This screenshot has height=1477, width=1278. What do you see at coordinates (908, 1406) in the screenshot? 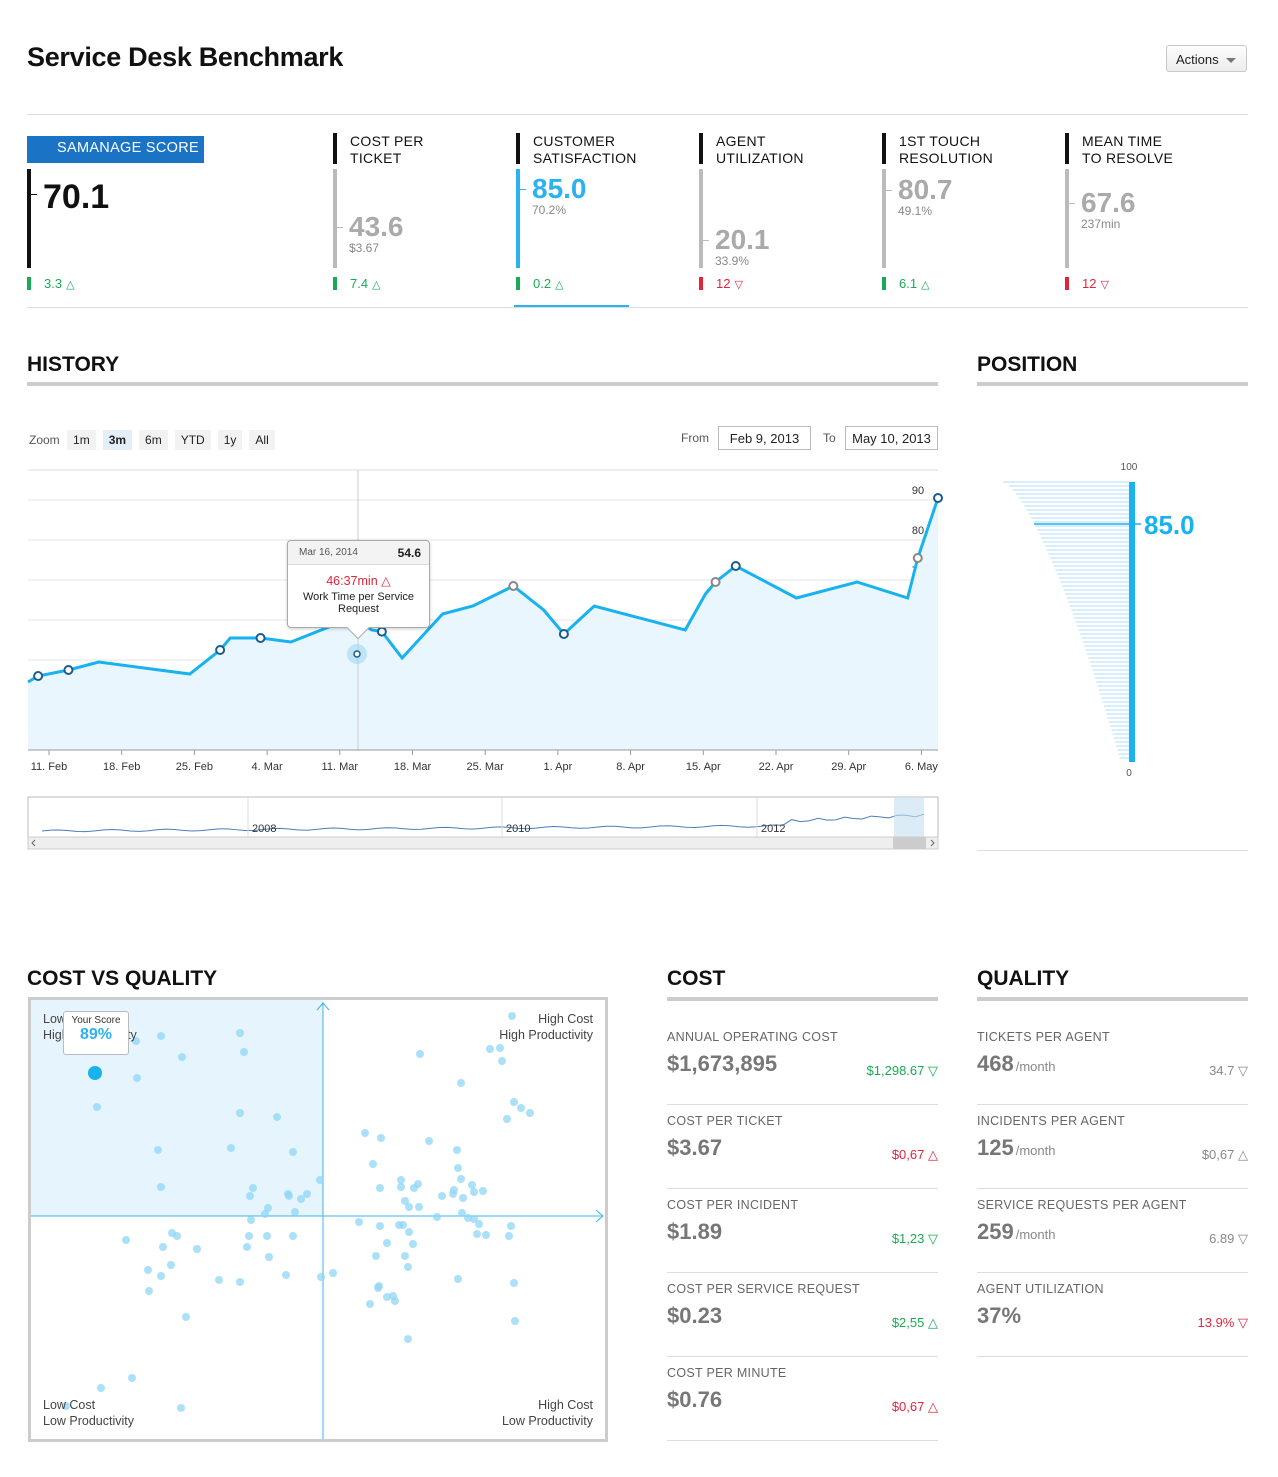
I see `metric-change: $0,67` at bounding box center [908, 1406].